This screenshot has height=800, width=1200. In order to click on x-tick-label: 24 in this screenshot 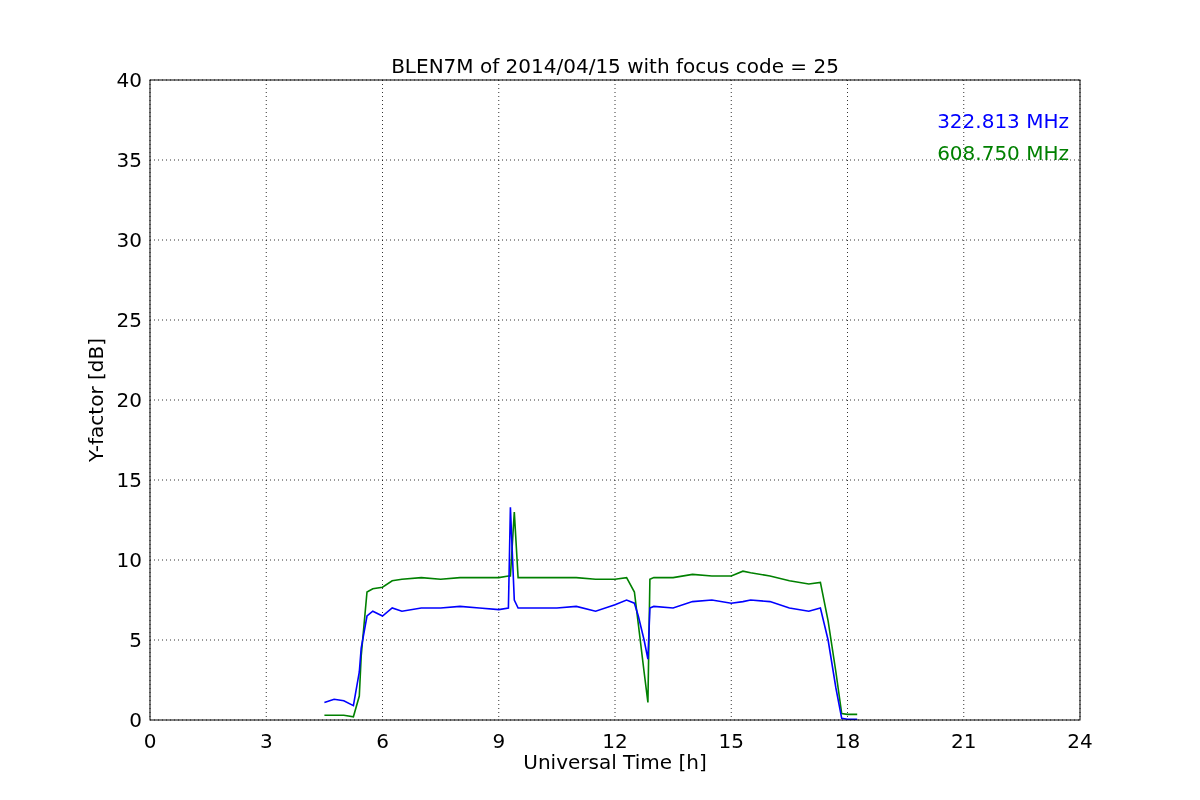, I will do `click(1080, 741)`.